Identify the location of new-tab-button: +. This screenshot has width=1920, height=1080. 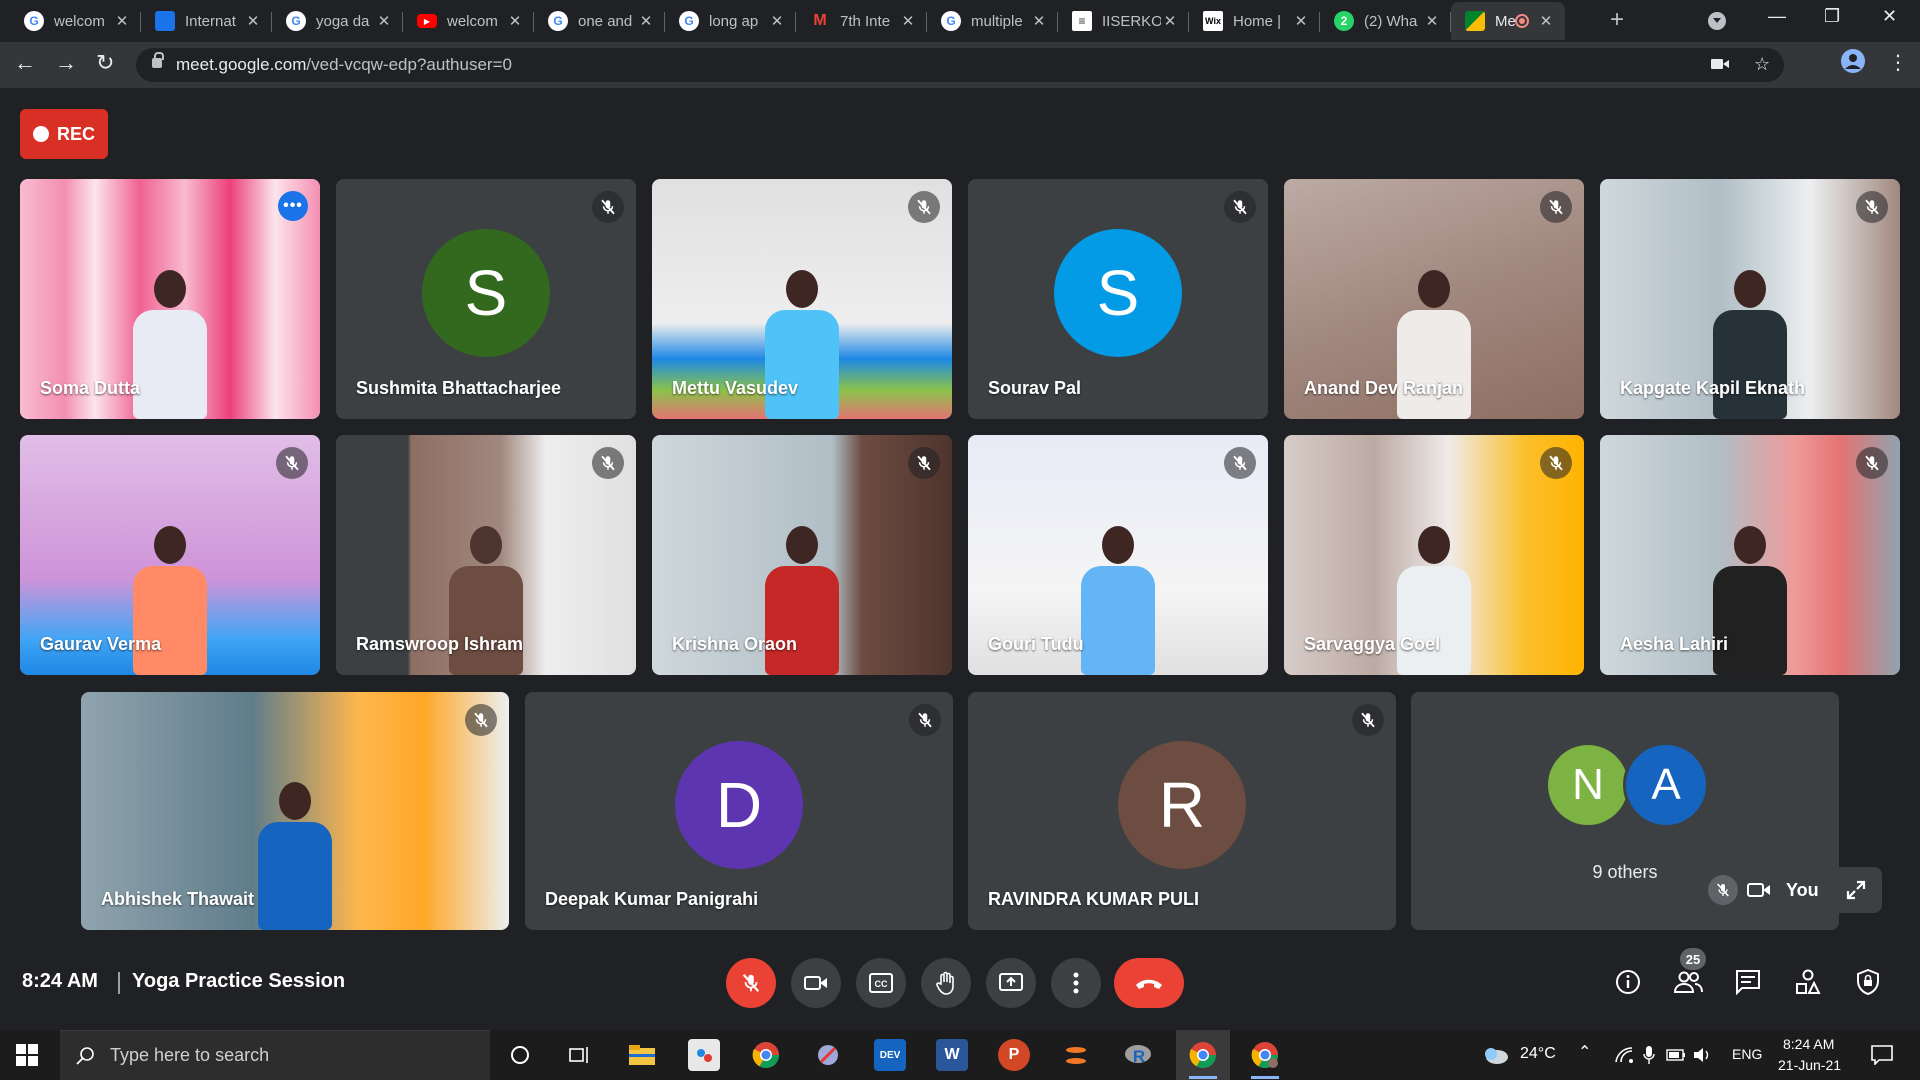
(1617, 20).